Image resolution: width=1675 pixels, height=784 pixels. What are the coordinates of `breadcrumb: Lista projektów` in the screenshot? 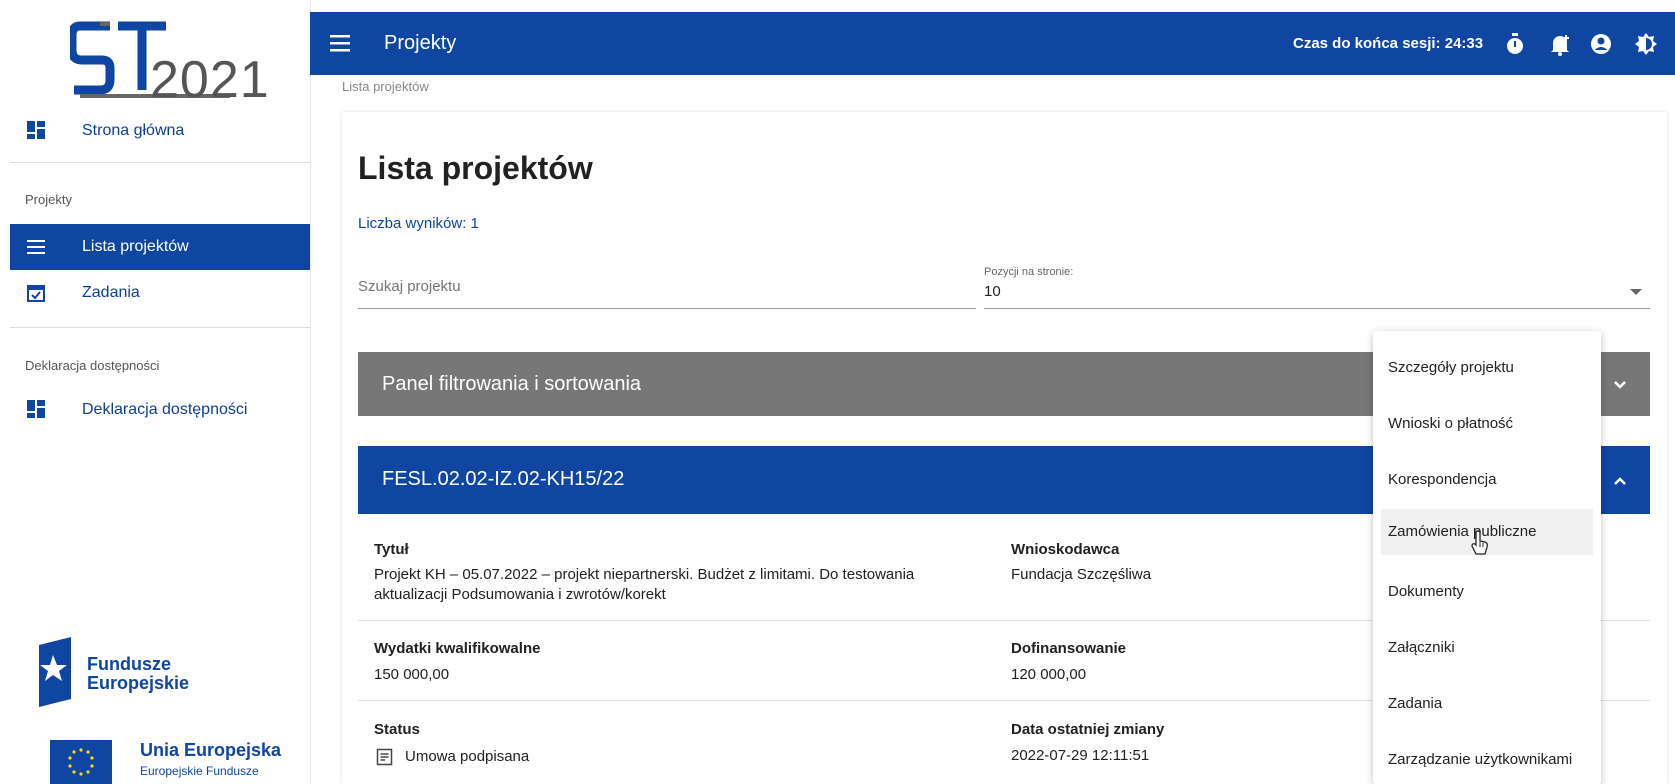 It's located at (385, 86).